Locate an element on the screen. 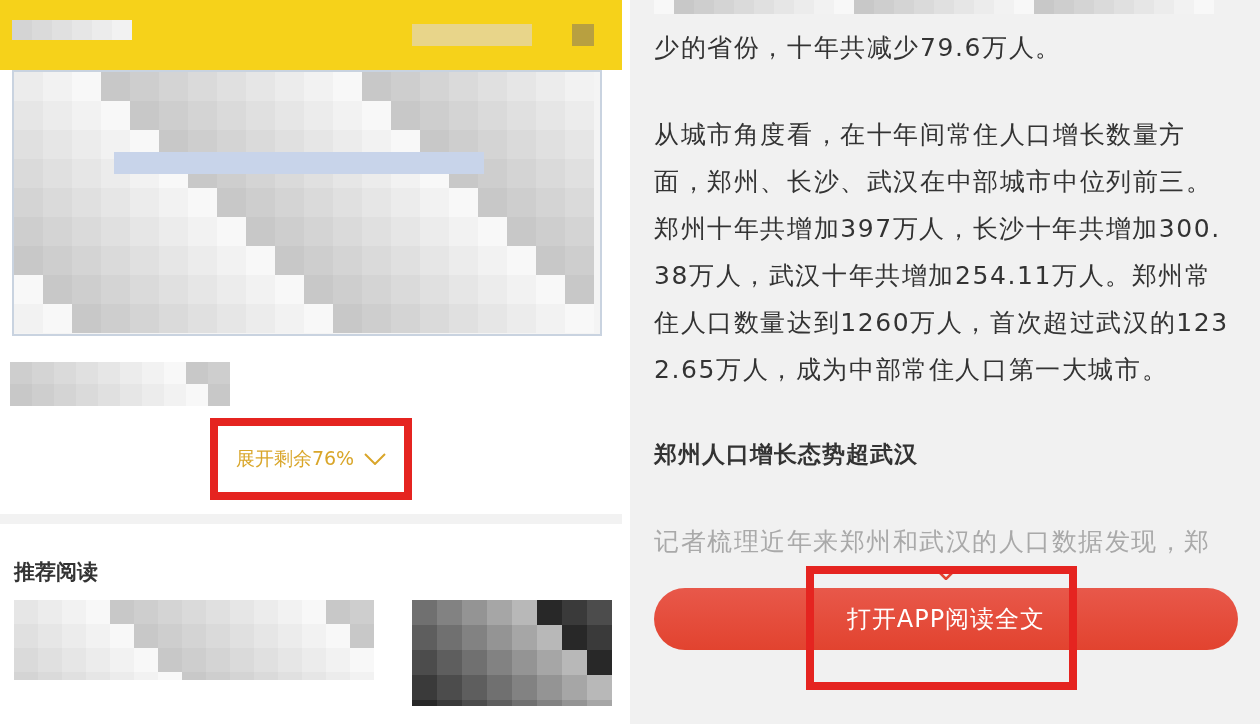 This screenshot has width=1260, height=724. open-app-button: 打开APP阅读全文 is located at coordinates (946, 619).